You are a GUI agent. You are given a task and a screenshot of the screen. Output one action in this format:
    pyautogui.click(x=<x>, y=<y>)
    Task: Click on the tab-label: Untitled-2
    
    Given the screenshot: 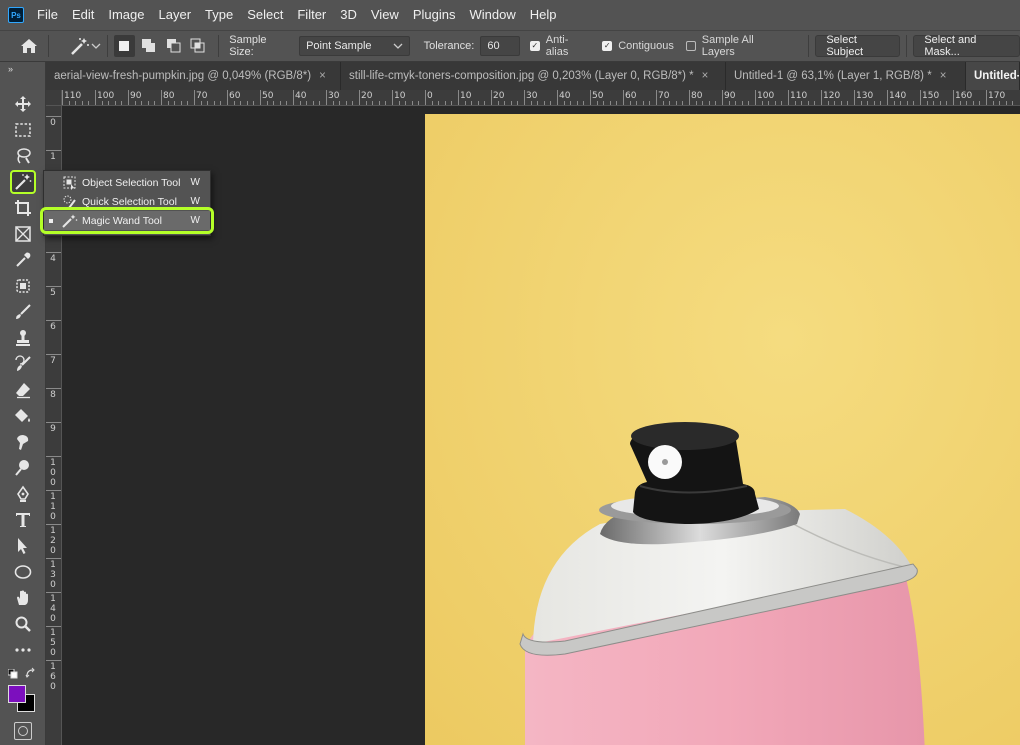 What is the action you would take?
    pyautogui.click(x=996, y=76)
    